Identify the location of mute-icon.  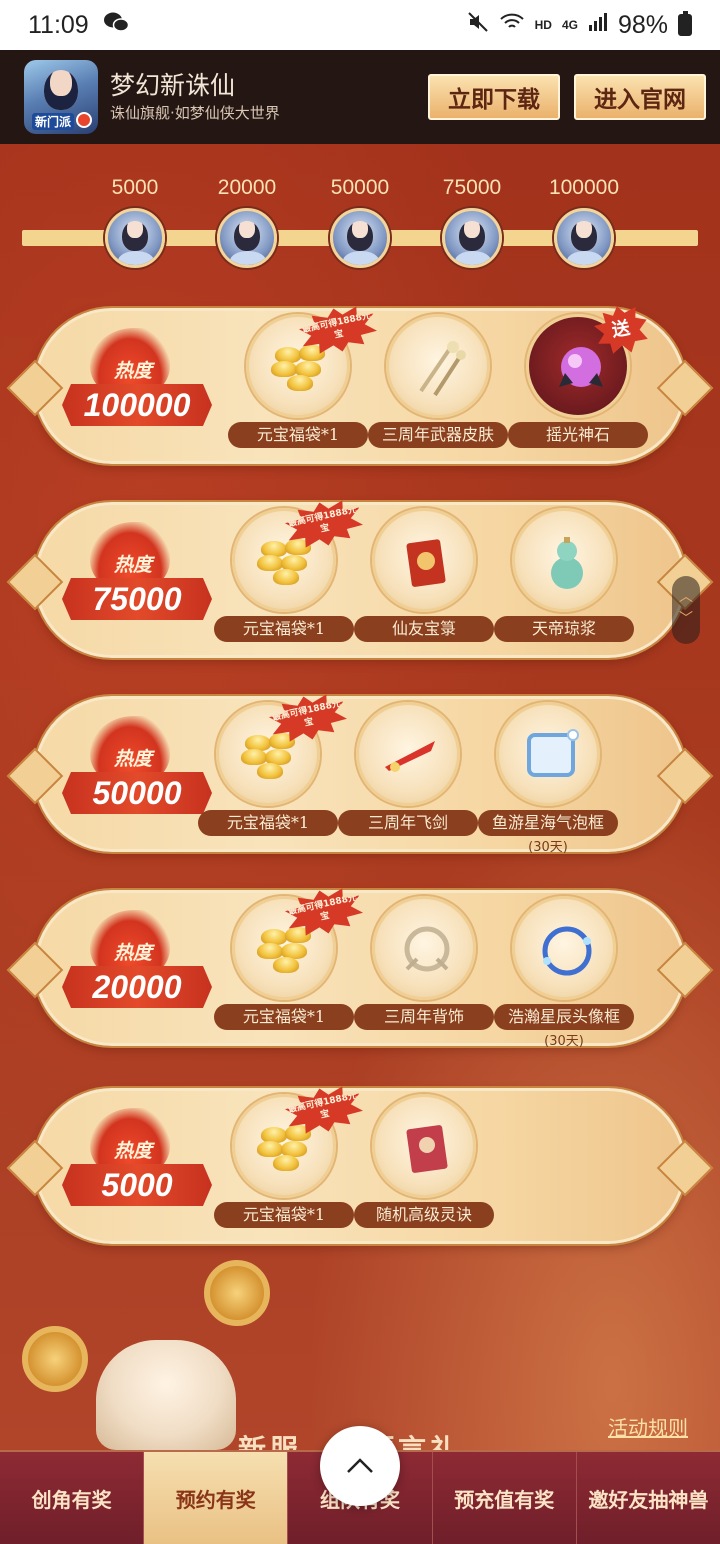
(478, 25).